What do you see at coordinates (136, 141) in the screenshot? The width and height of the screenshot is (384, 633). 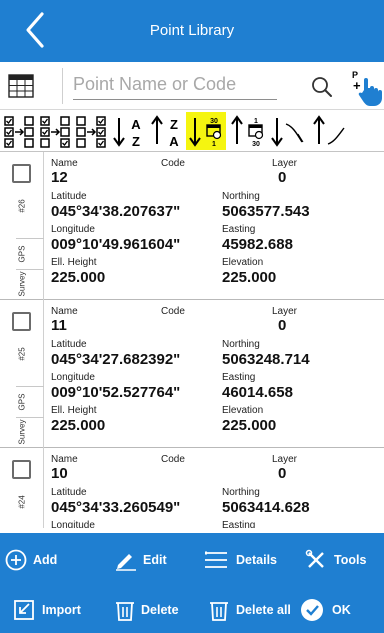 I see `svg-text: Z` at bounding box center [136, 141].